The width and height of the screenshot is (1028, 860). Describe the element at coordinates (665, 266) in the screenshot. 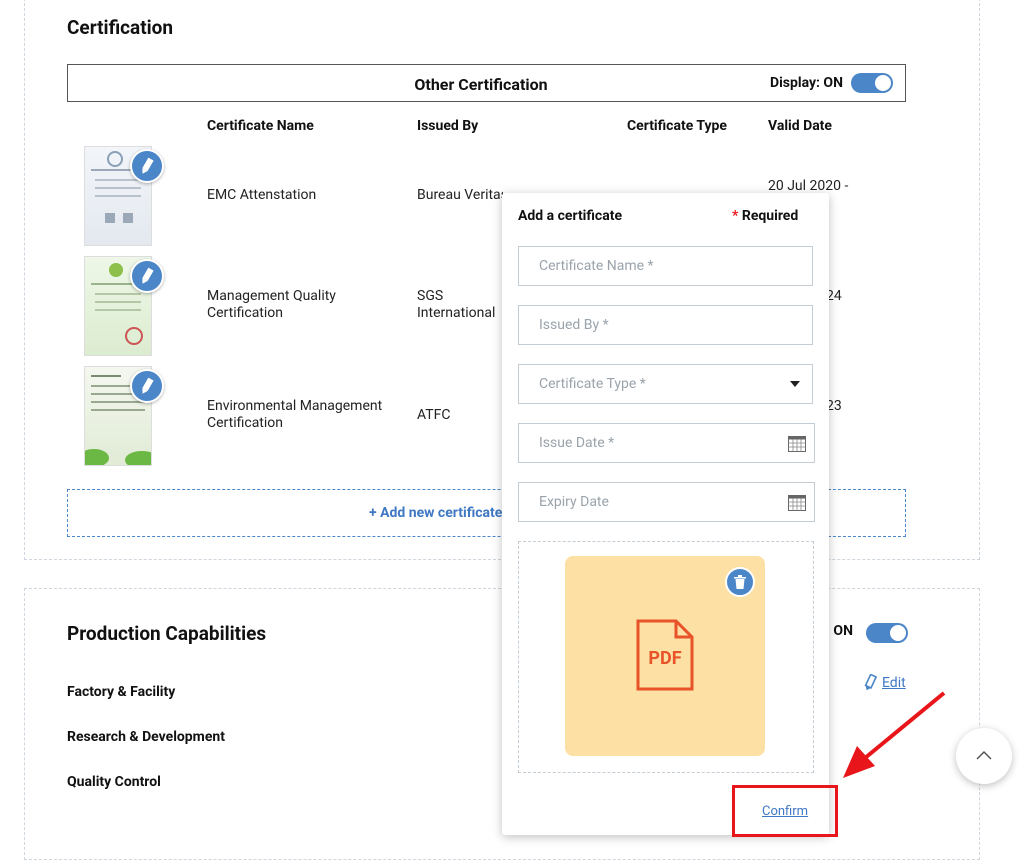

I see `certificate-name-input: Certificate Name *` at that location.